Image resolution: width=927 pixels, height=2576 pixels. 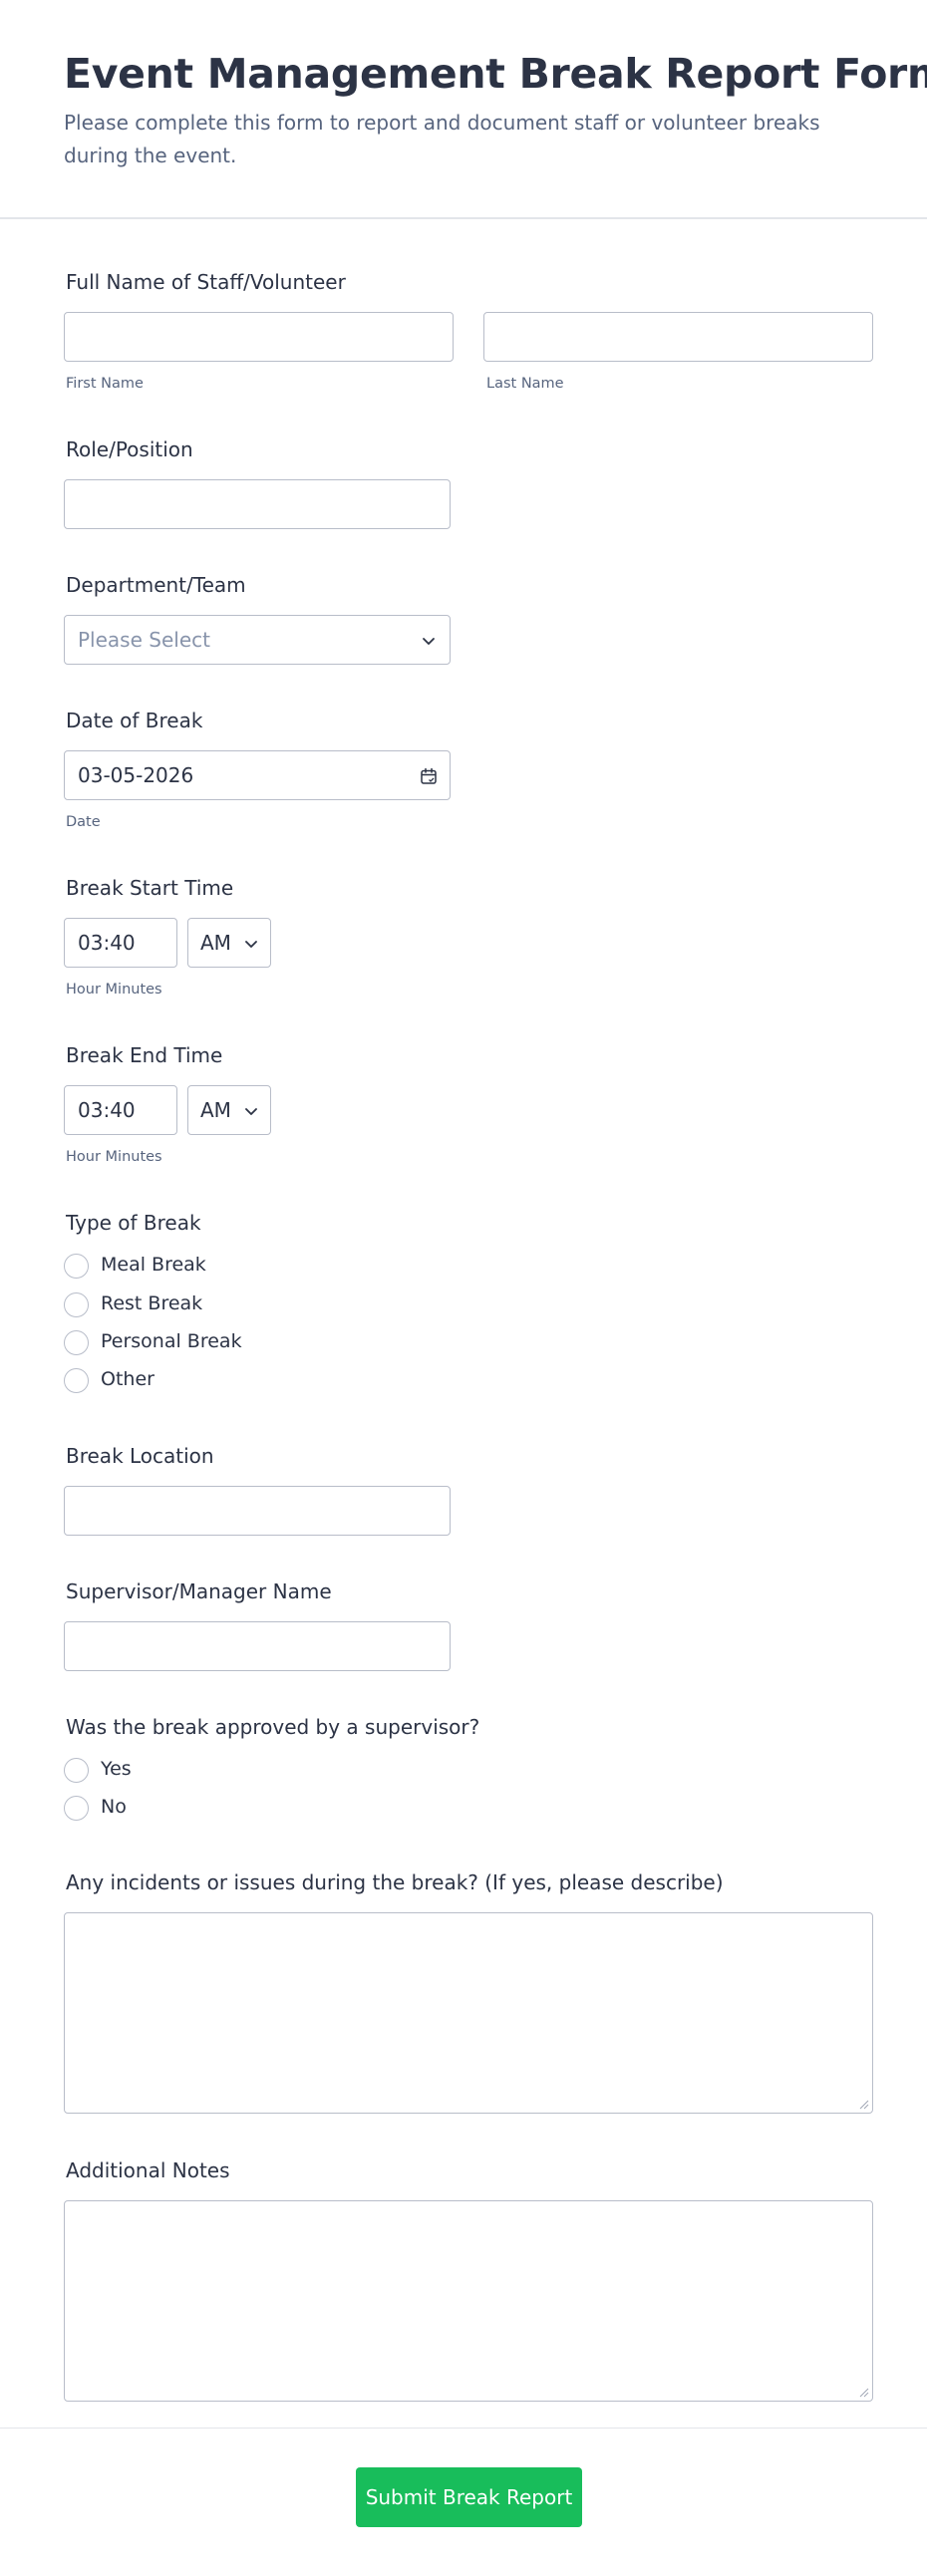 What do you see at coordinates (496, 74) in the screenshot?
I see `form-title: Event Management Break Report Form` at bounding box center [496, 74].